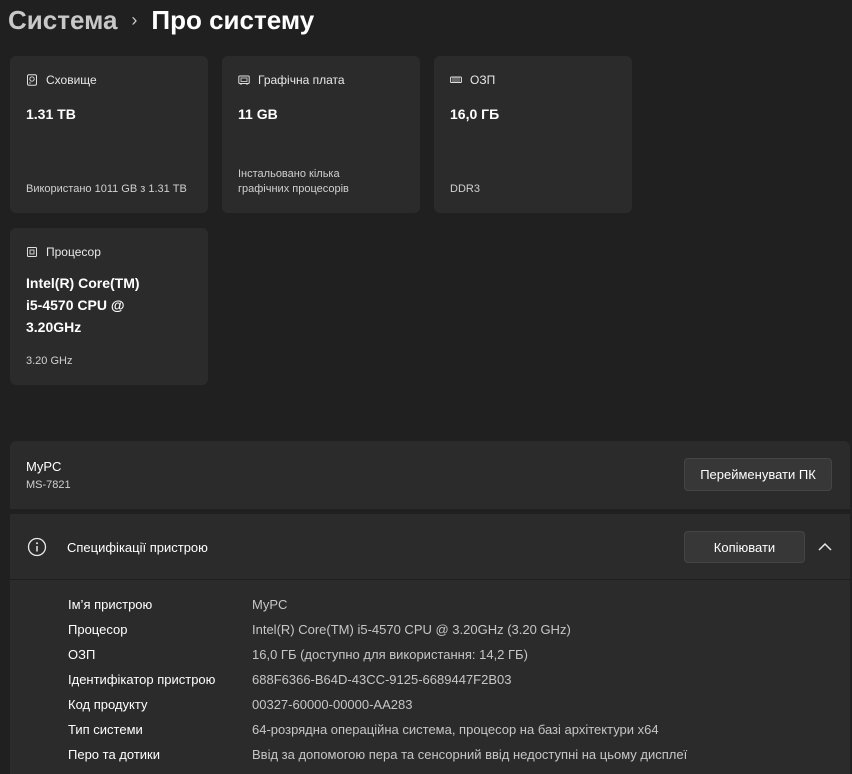 This screenshot has width=852, height=774. I want to click on gpu-footer-line1: Інстальовано кілька, so click(289, 174).